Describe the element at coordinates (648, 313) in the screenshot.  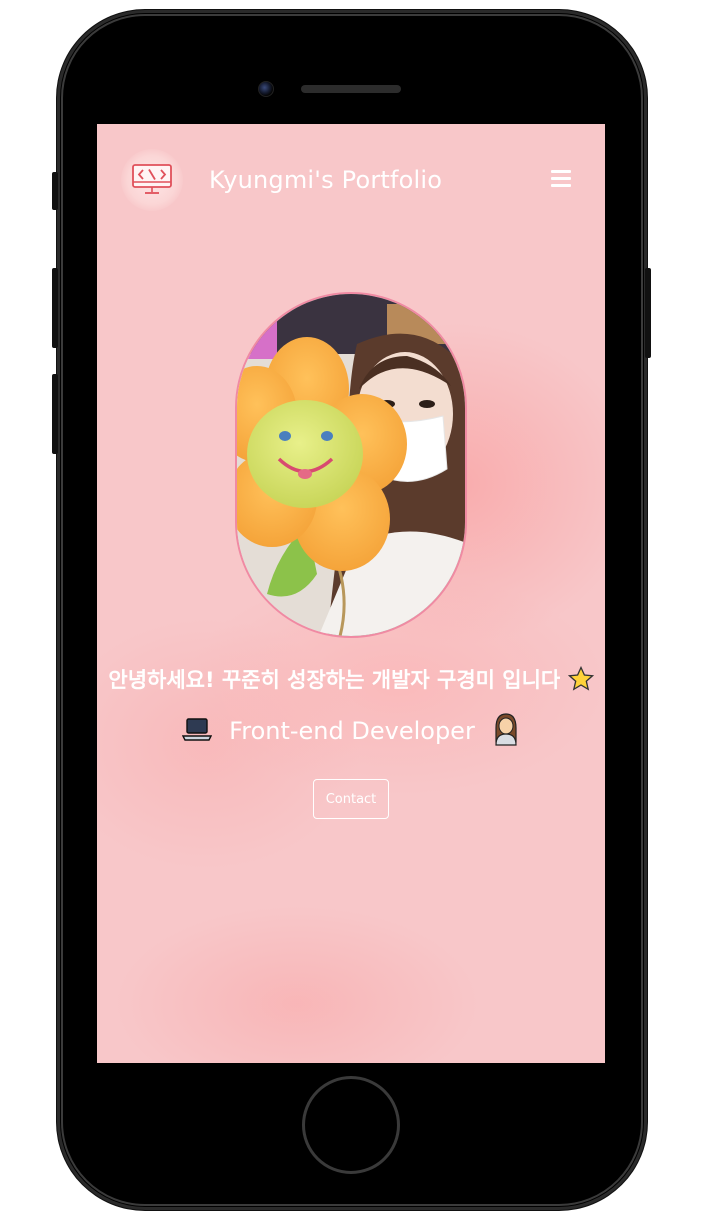
I see `power-button` at that location.